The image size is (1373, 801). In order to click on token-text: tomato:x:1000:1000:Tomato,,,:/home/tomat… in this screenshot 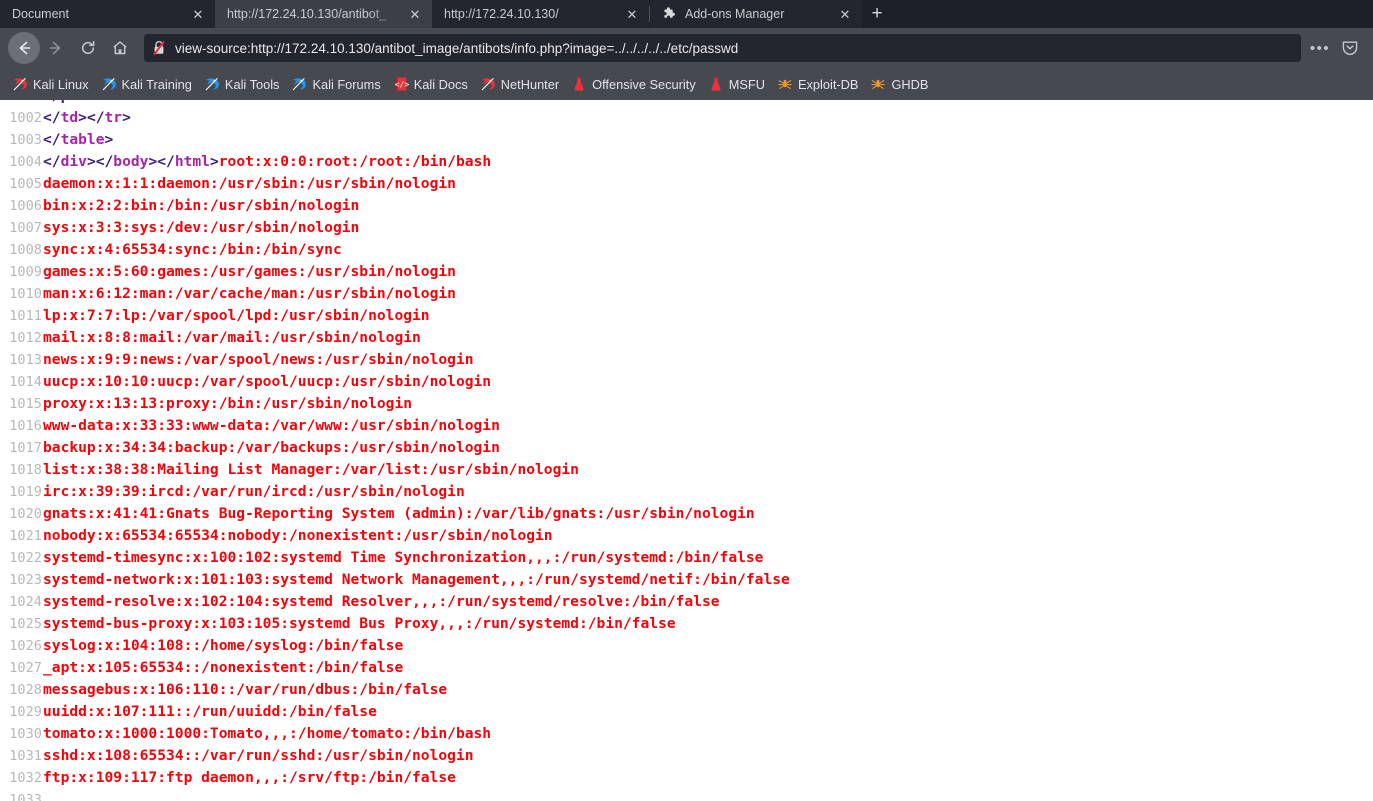, I will do `click(267, 733)`.